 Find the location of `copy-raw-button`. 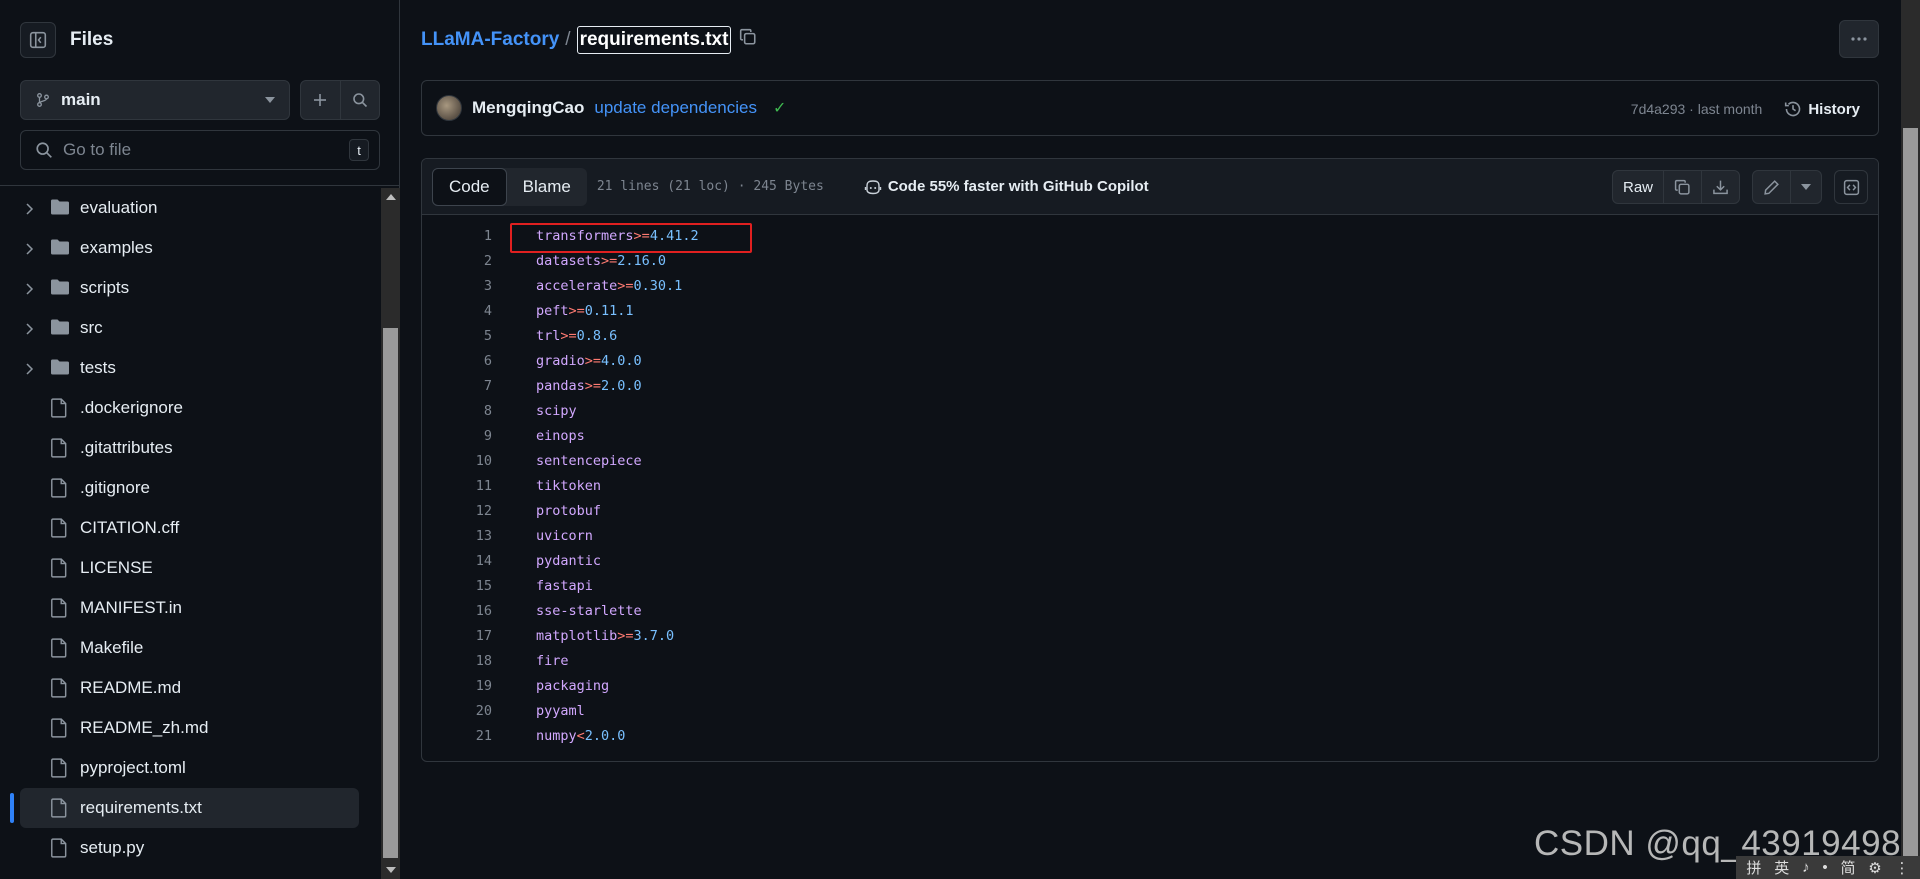

copy-raw-button is located at coordinates (1682, 187).